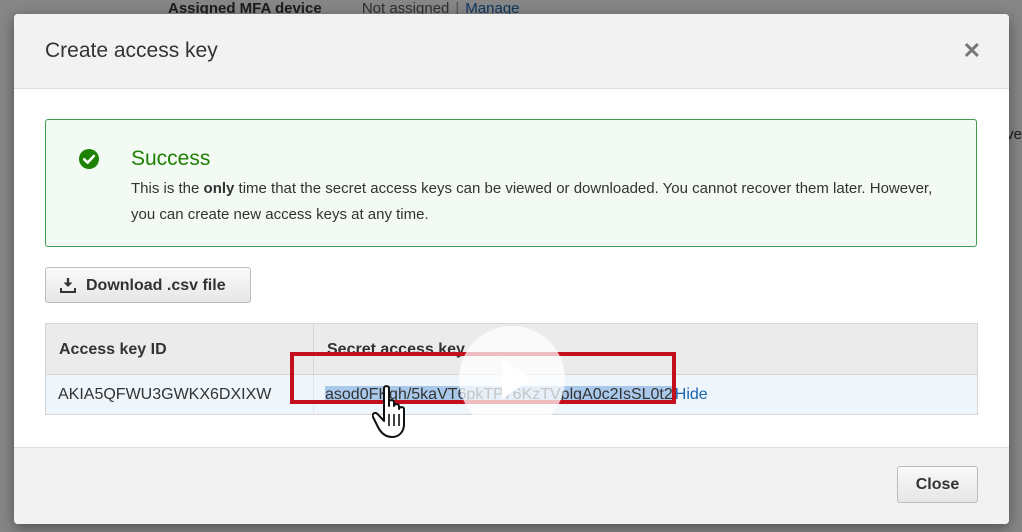 The image size is (1022, 532). I want to click on access-key-id-cell: AKIA5QFWU3GWKX6DXIXW, so click(180, 394).